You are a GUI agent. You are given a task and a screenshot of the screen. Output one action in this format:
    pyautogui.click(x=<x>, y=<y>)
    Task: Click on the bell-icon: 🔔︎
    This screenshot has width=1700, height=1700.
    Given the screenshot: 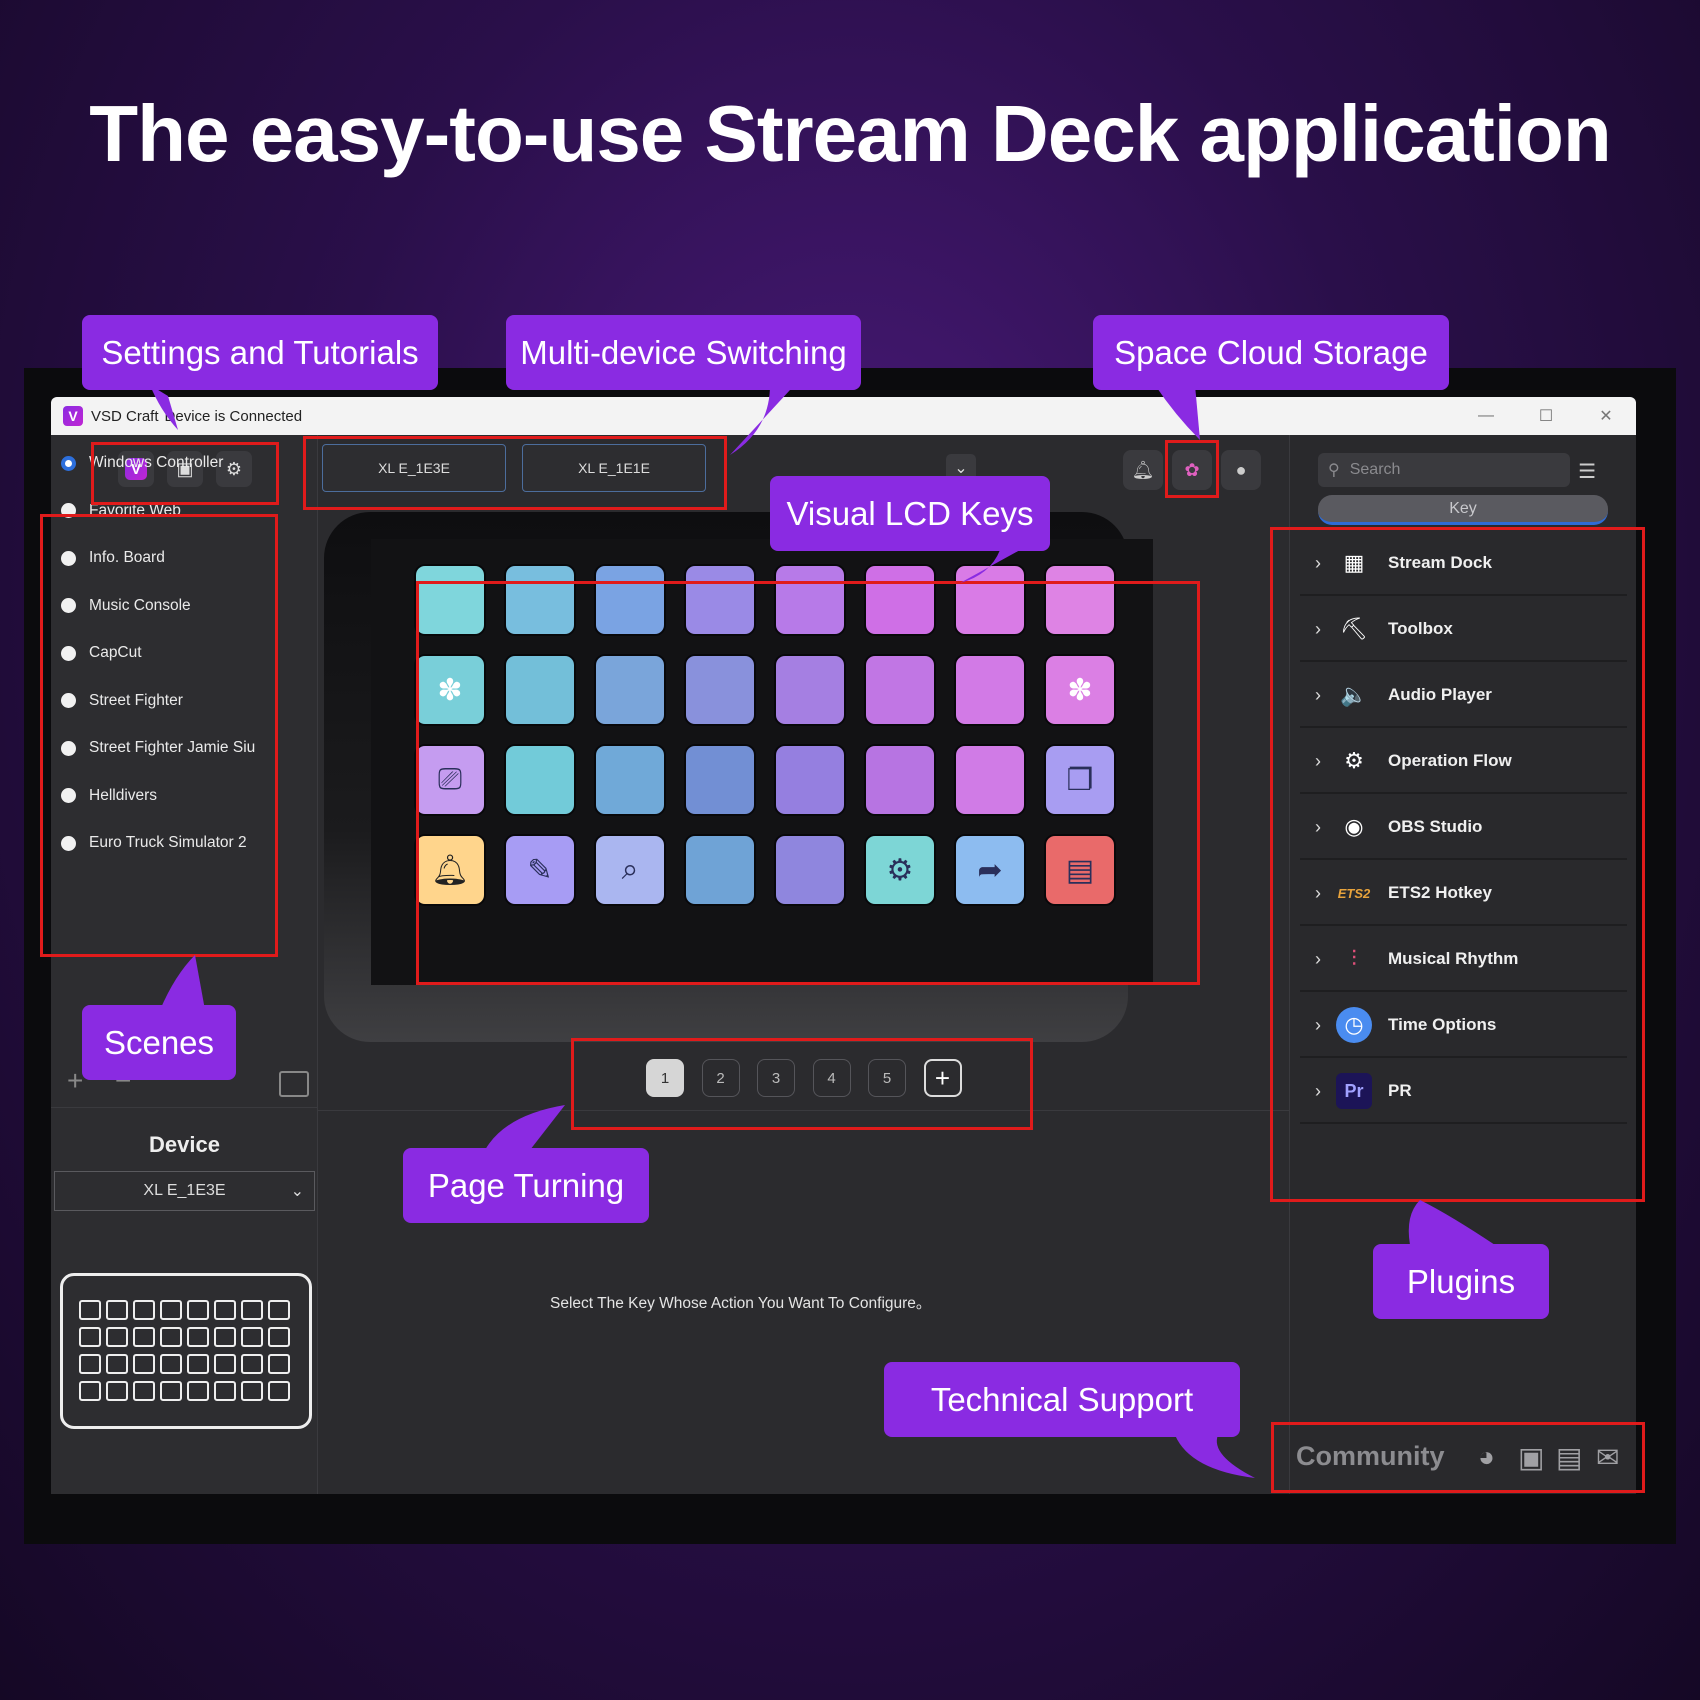 What is the action you would take?
    pyautogui.click(x=1143, y=469)
    